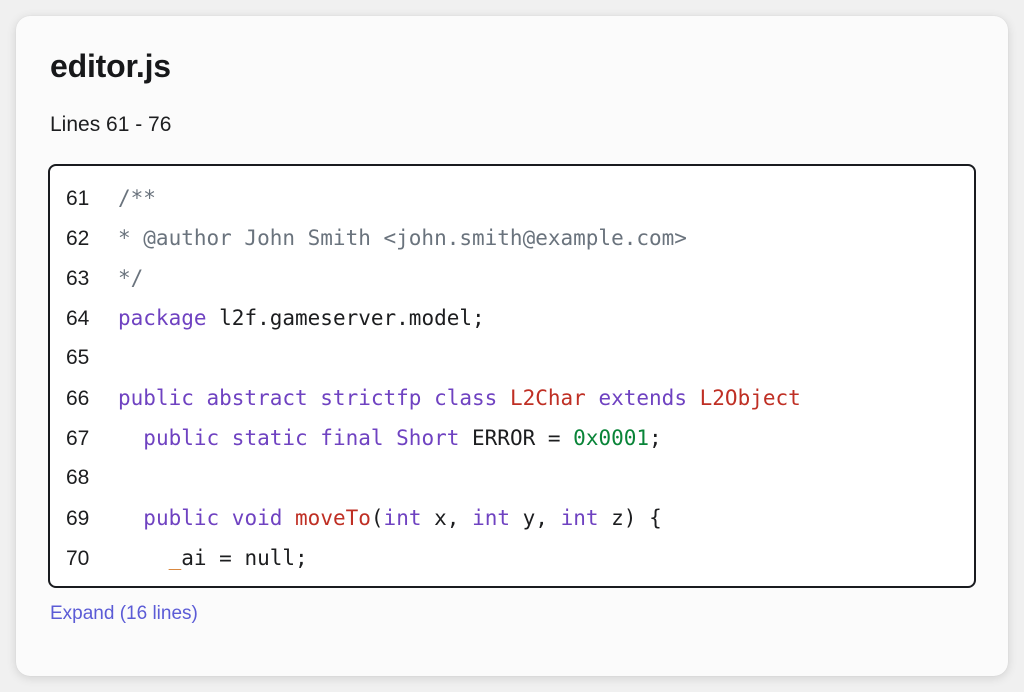 Image resolution: width=1024 pixels, height=692 pixels. I want to click on line-content: /**, so click(546, 198).